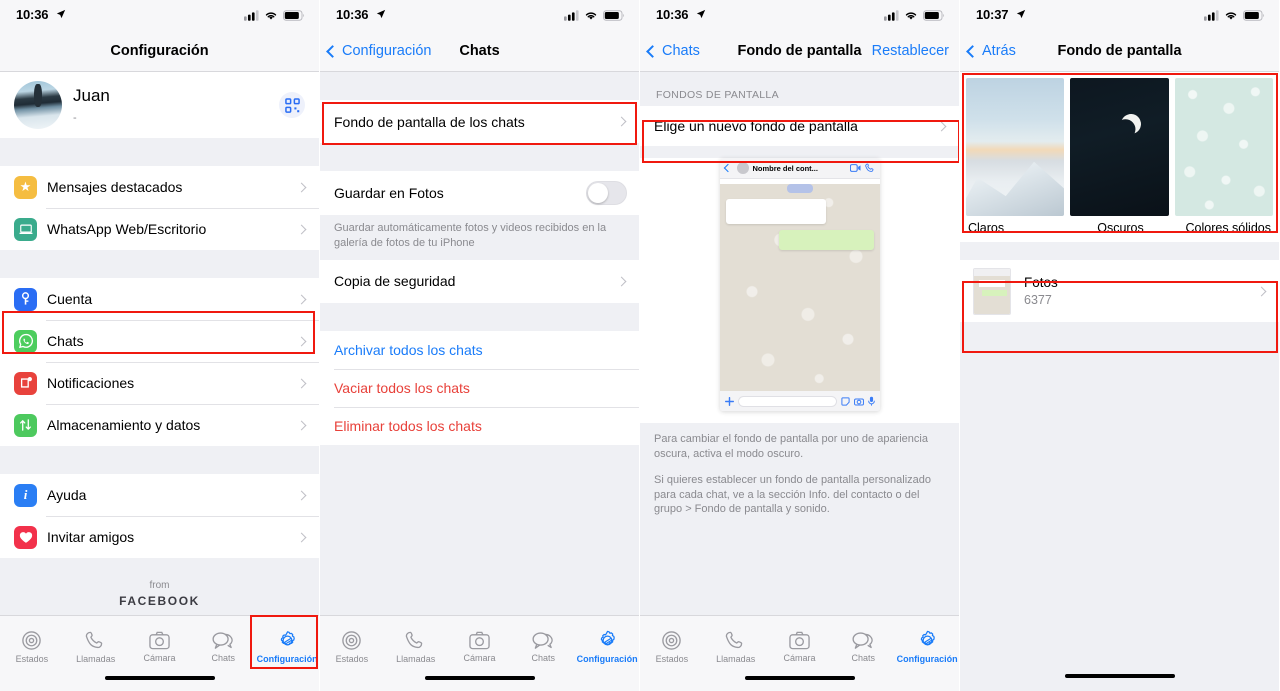  Describe the element at coordinates (159, 678) in the screenshot. I see `home-indicator` at that location.